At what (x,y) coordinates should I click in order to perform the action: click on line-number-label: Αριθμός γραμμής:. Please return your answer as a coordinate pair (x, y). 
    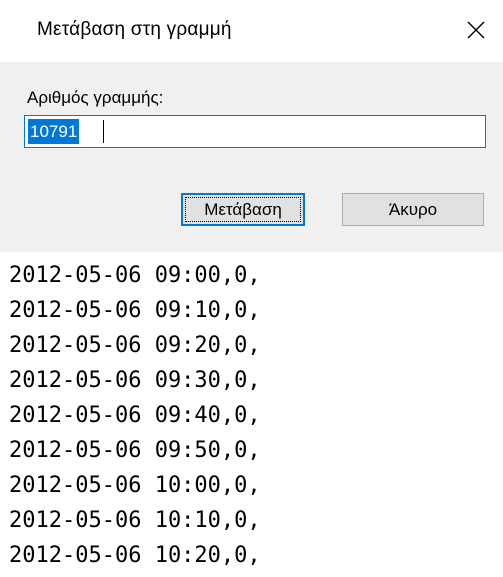
    Looking at the image, I should click on (95, 97).